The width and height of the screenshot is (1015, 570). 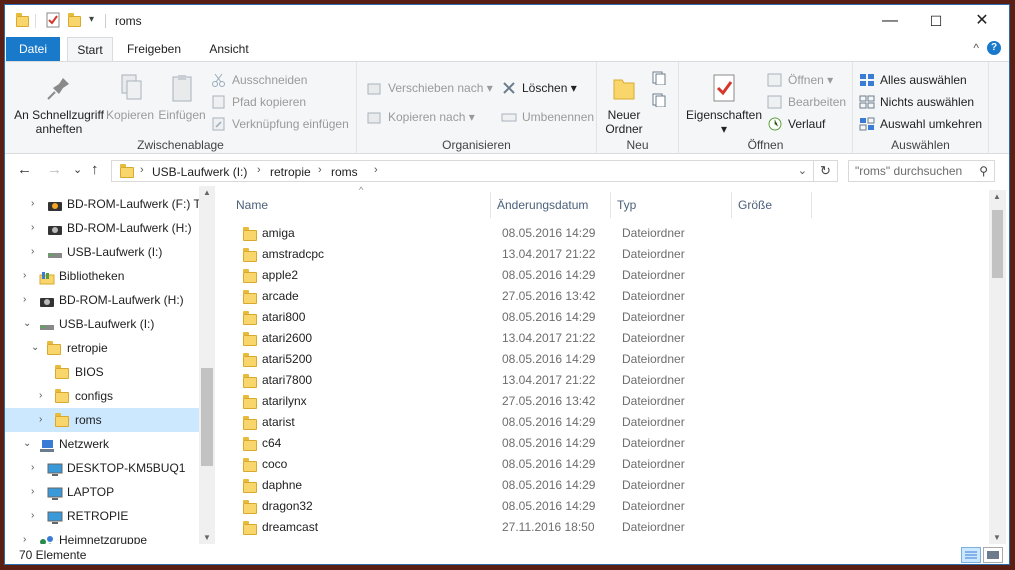 What do you see at coordinates (207, 417) in the screenshot?
I see `navigation-scroll-thumb` at bounding box center [207, 417].